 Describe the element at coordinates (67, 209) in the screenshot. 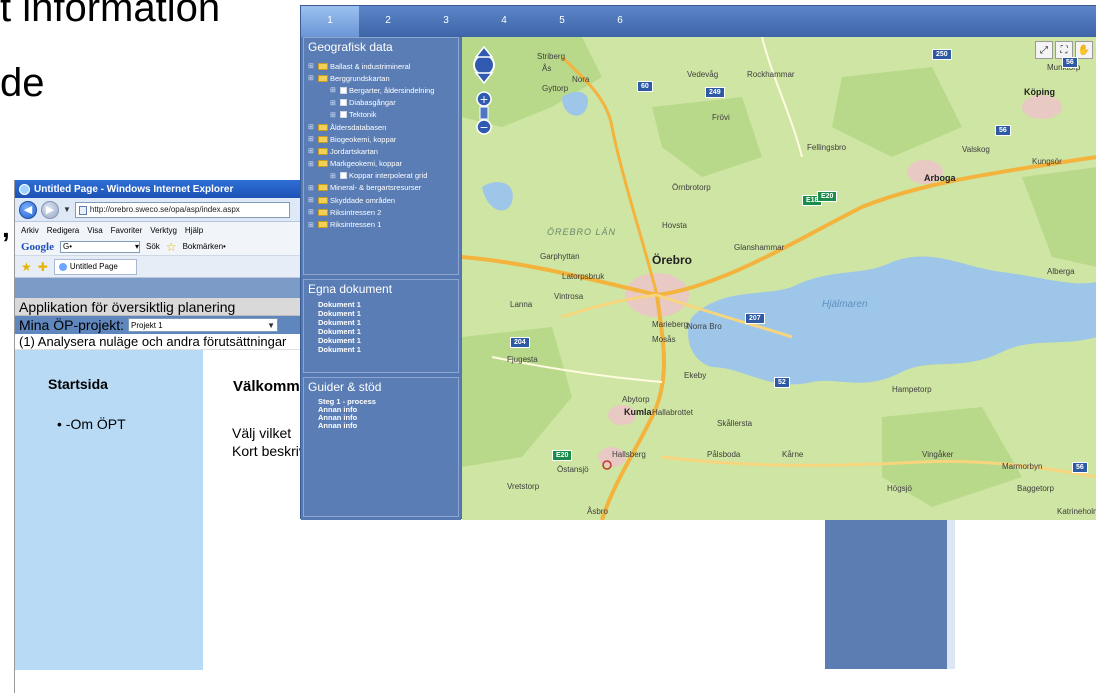

I see `history-dropdown-icon: ▼` at that location.